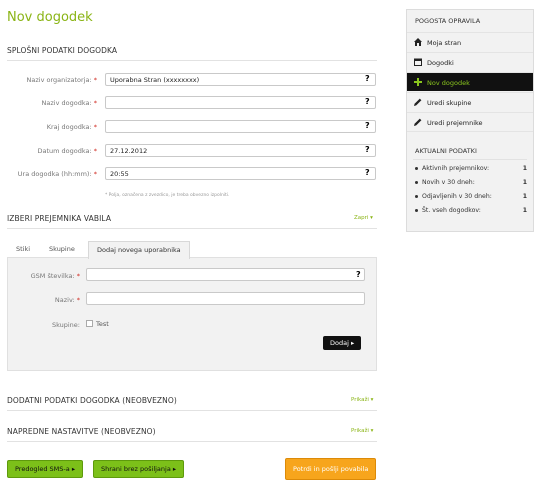 This screenshot has width=540, height=481. I want to click on expand-toggle-advanced: Prikaži ▾, so click(362, 431).